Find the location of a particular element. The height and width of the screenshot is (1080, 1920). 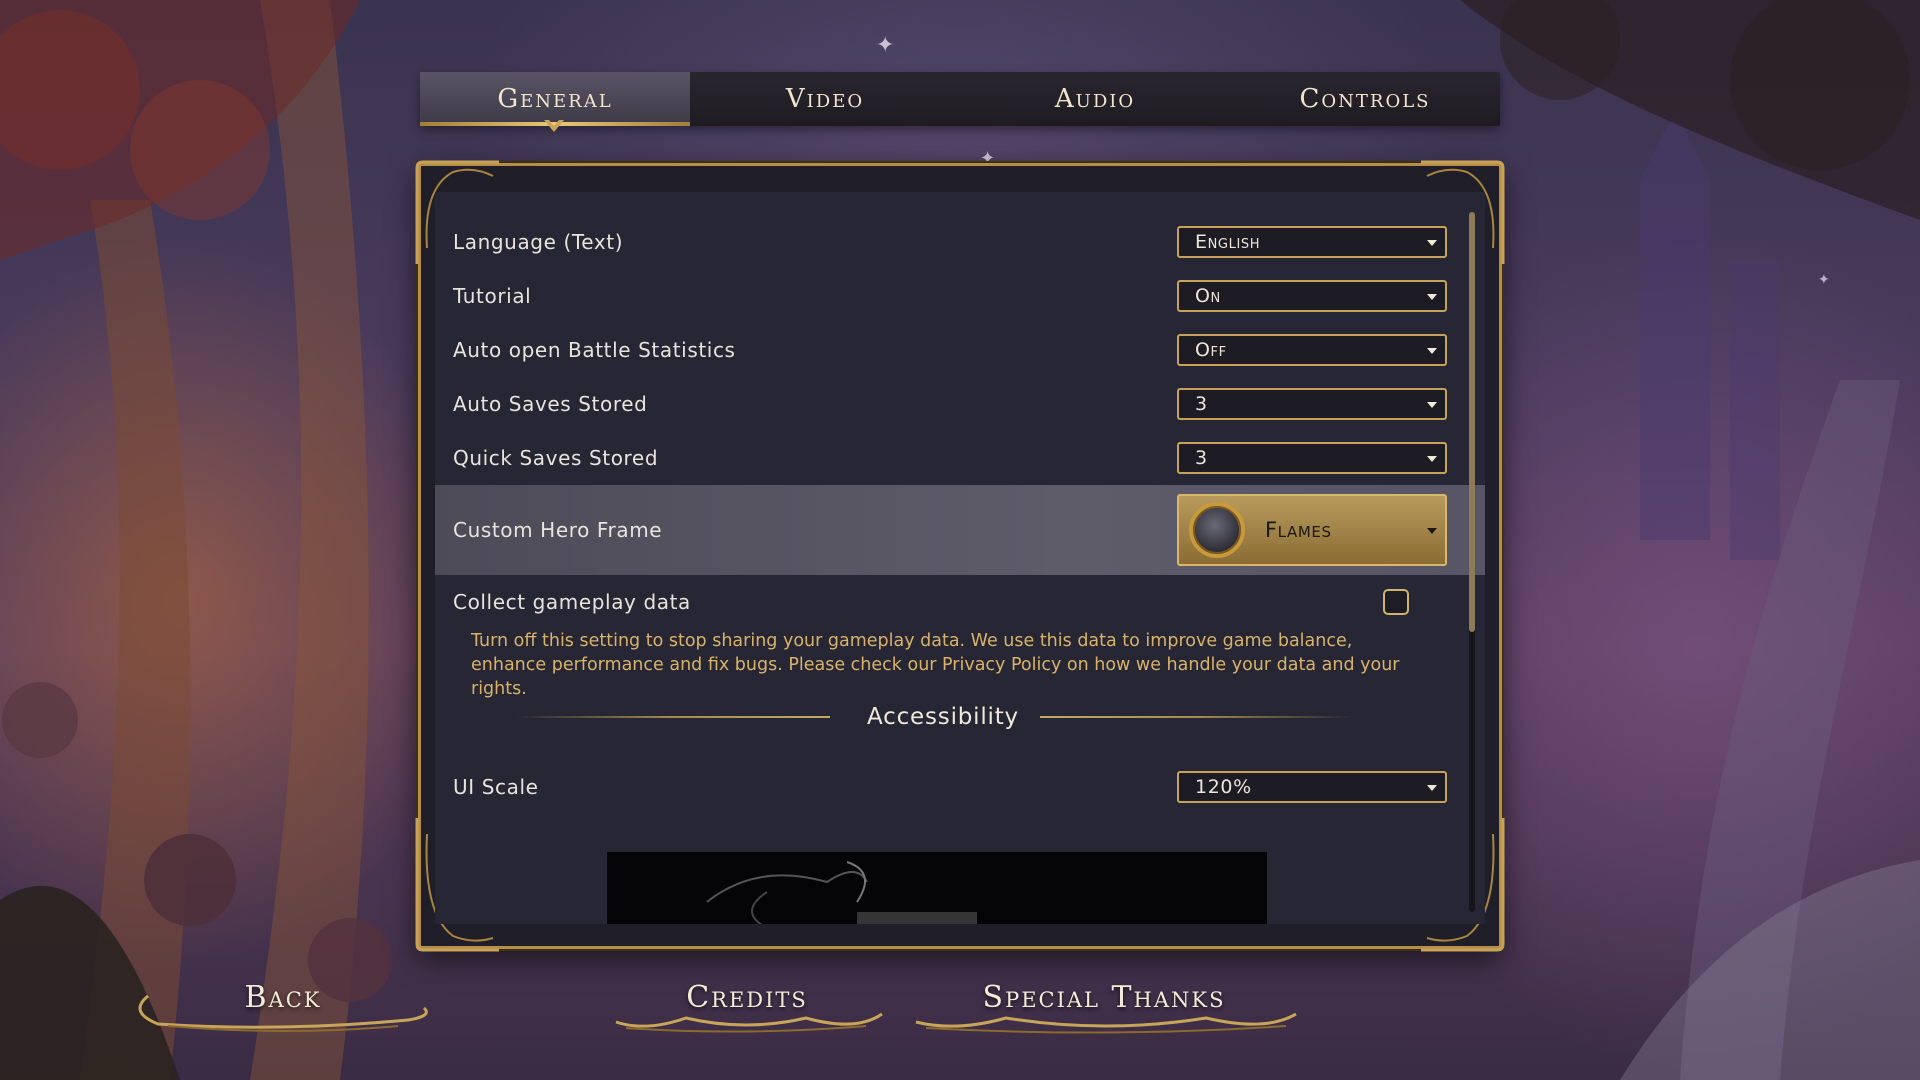

ui-scale-preview-image is located at coordinates (937, 888).